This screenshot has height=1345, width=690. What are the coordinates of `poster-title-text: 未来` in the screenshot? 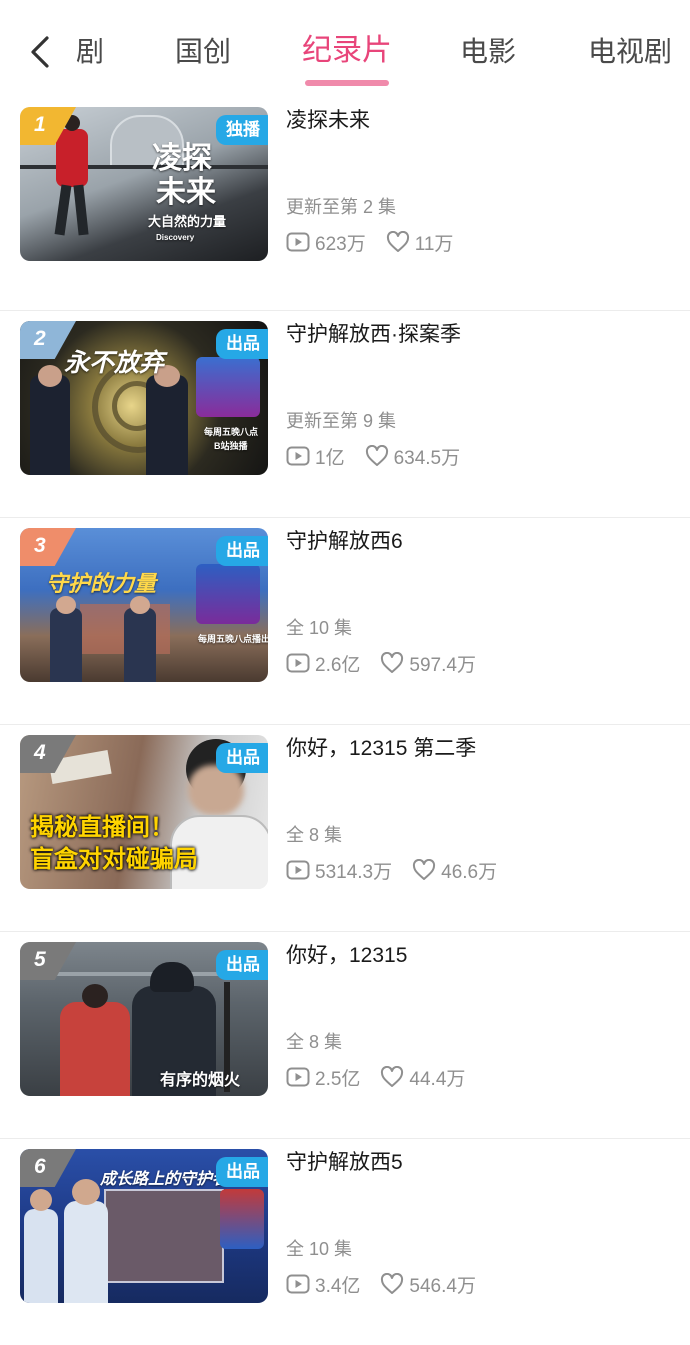 It's located at (186, 192).